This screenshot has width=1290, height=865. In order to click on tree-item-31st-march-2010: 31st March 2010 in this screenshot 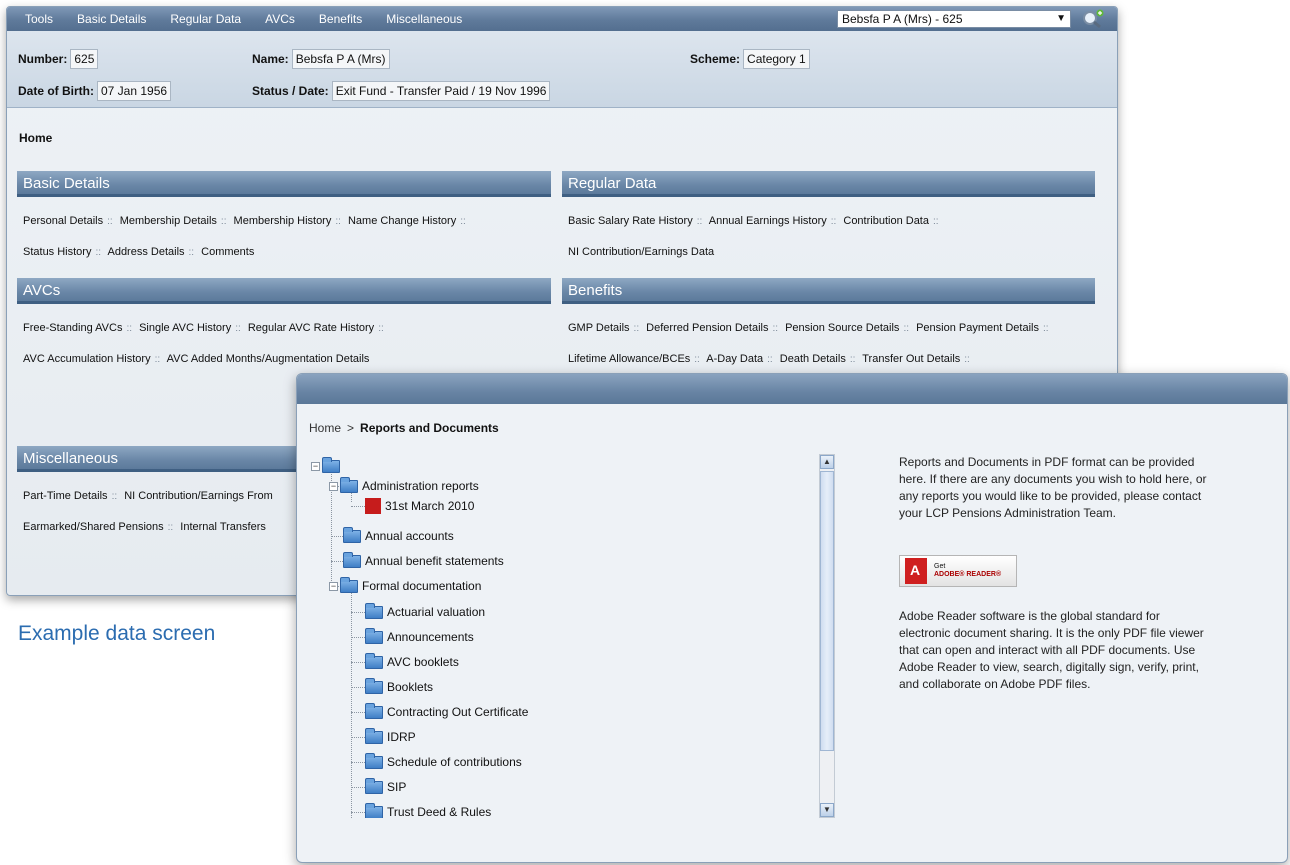, I will do `click(419, 506)`.